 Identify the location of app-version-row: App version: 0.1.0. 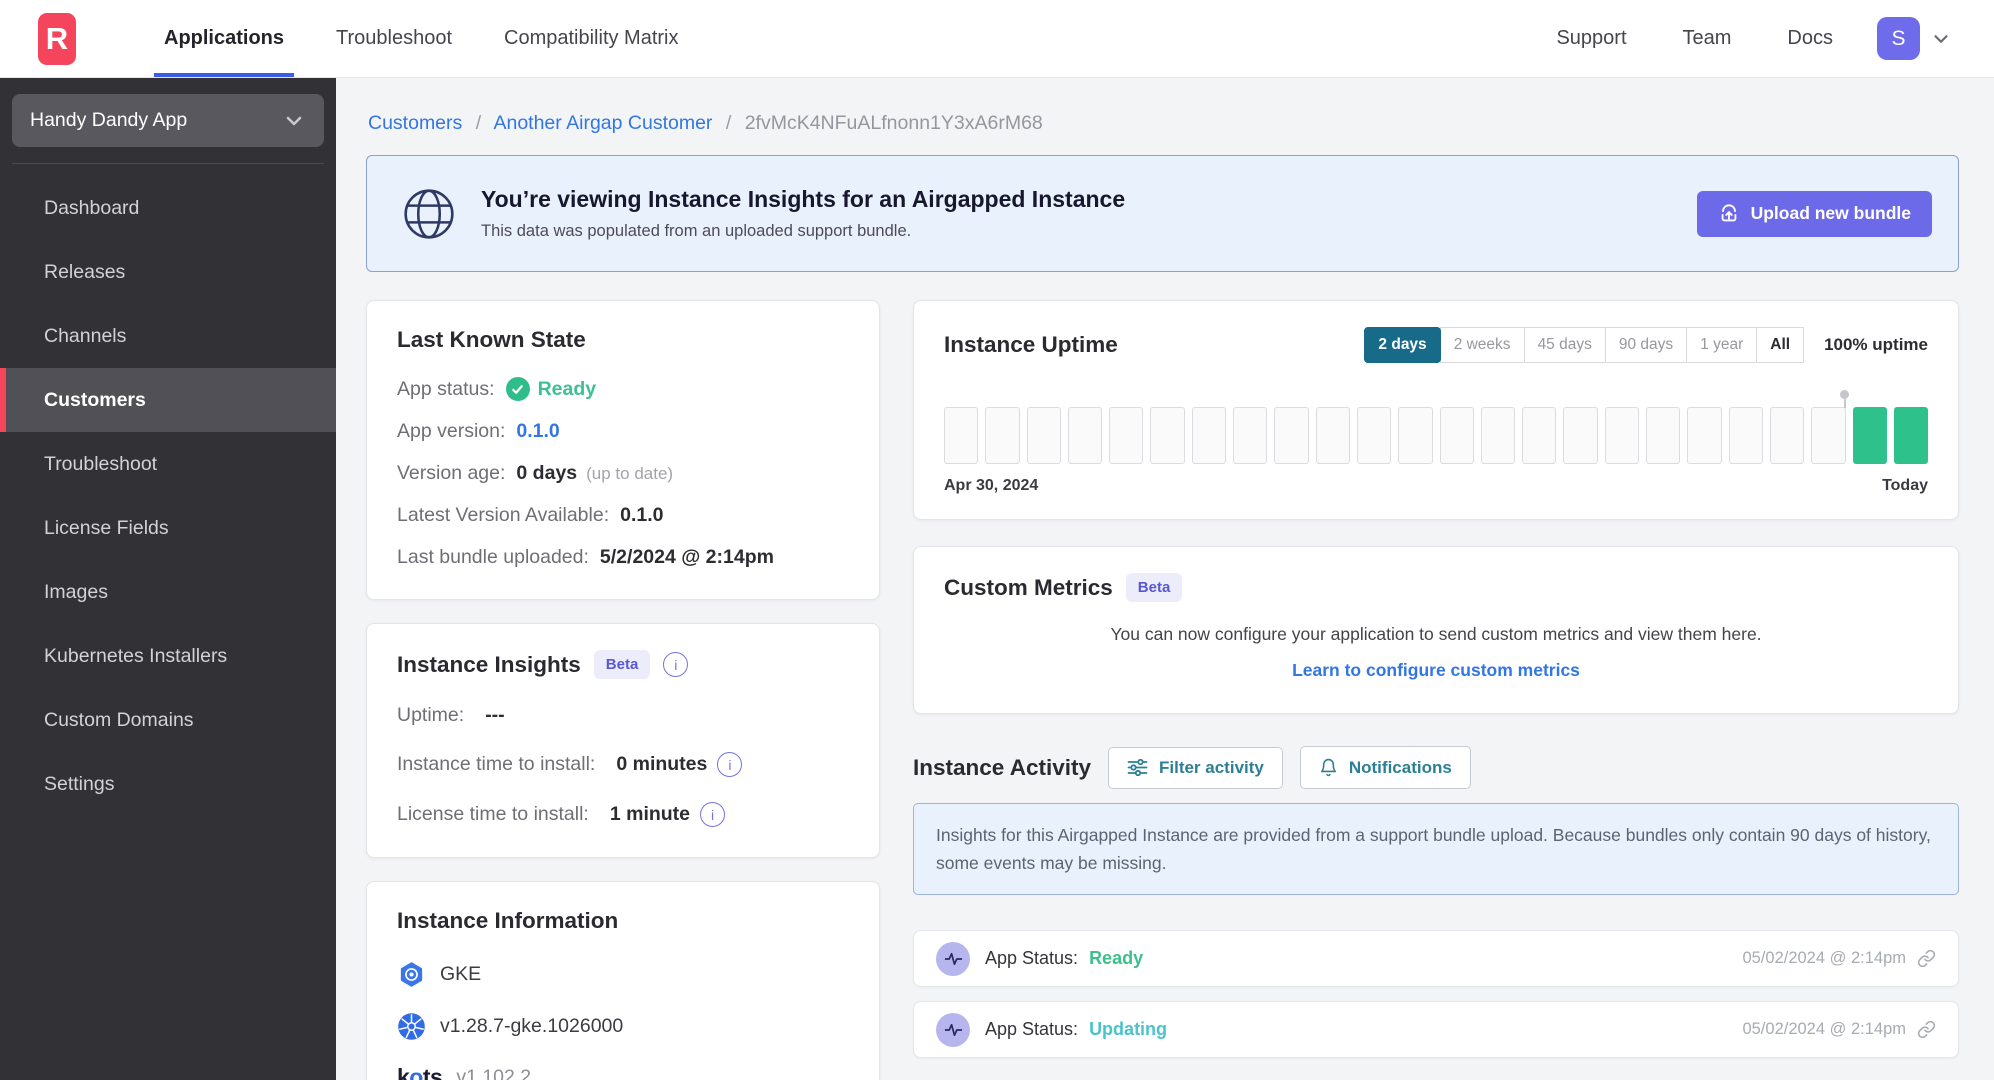
(478, 431).